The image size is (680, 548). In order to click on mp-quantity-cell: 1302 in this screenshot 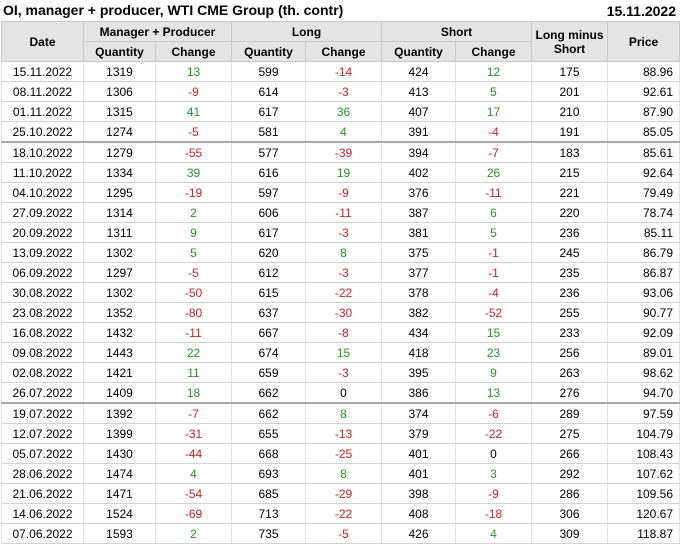, I will do `click(119, 292)`.